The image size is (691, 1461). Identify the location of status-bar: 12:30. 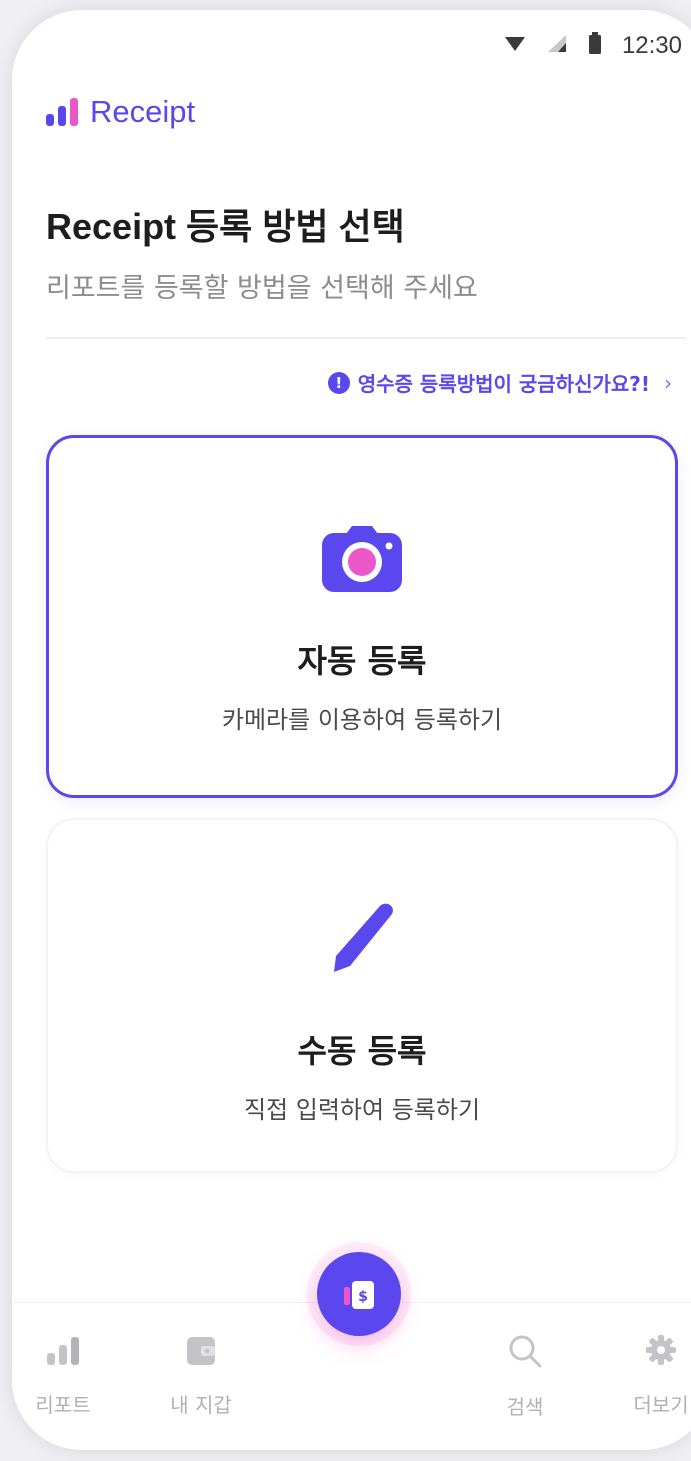
(593, 46).